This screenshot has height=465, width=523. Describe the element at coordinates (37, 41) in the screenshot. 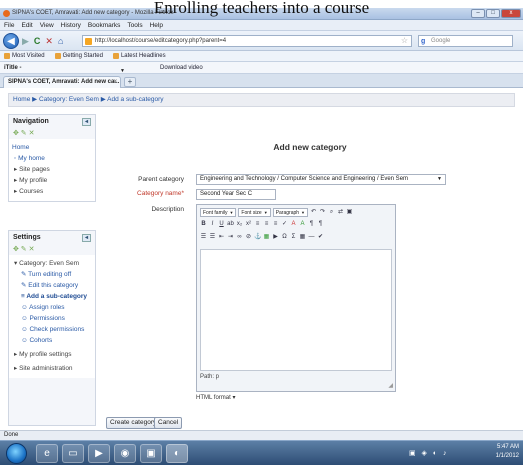

I see `reload-icon: C` at that location.